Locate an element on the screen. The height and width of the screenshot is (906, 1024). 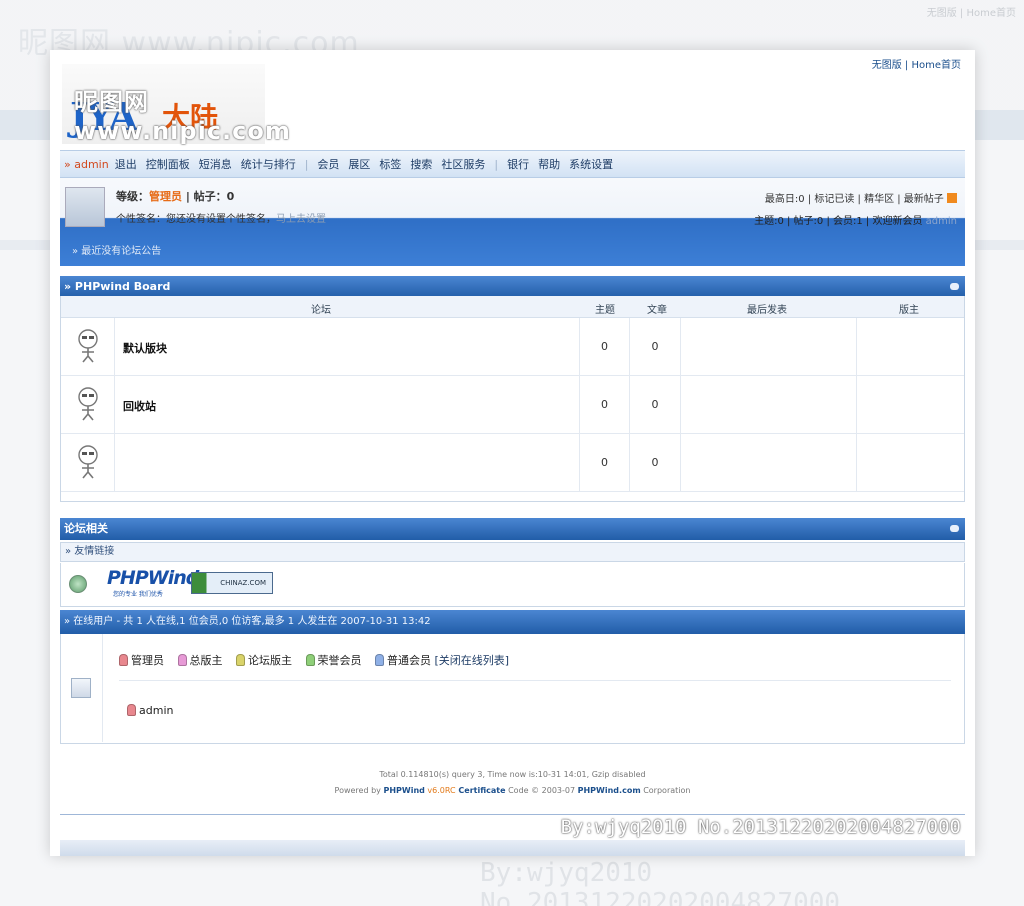
header-moderator: 版主 is located at coordinates (909, 310).